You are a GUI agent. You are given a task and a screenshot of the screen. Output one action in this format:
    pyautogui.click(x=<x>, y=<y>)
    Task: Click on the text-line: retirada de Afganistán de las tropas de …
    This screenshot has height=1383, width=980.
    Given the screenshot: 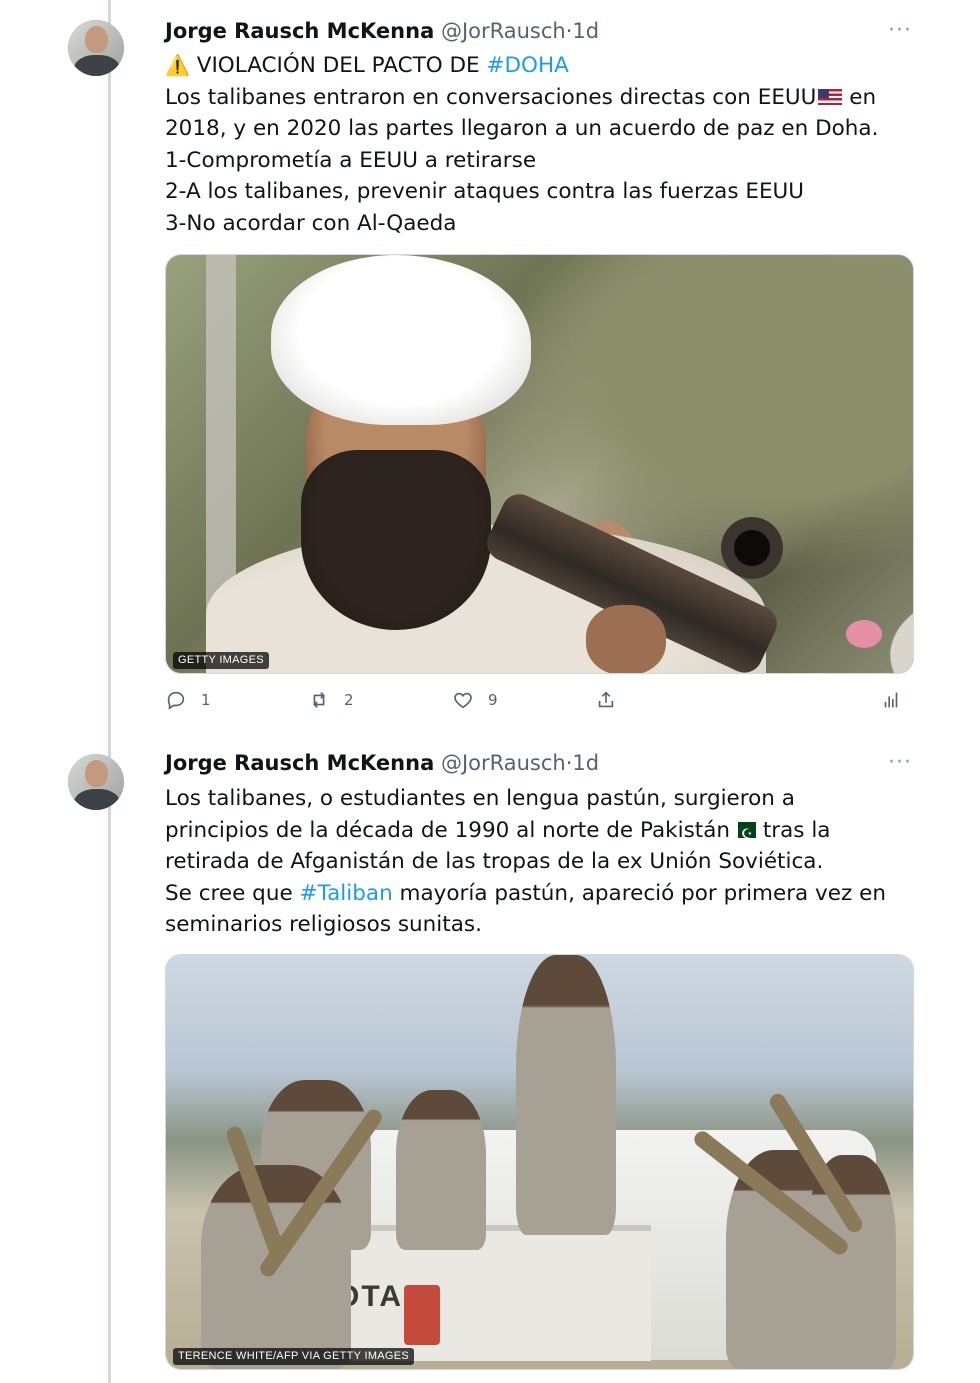 What is the action you would take?
    pyautogui.click(x=494, y=861)
    